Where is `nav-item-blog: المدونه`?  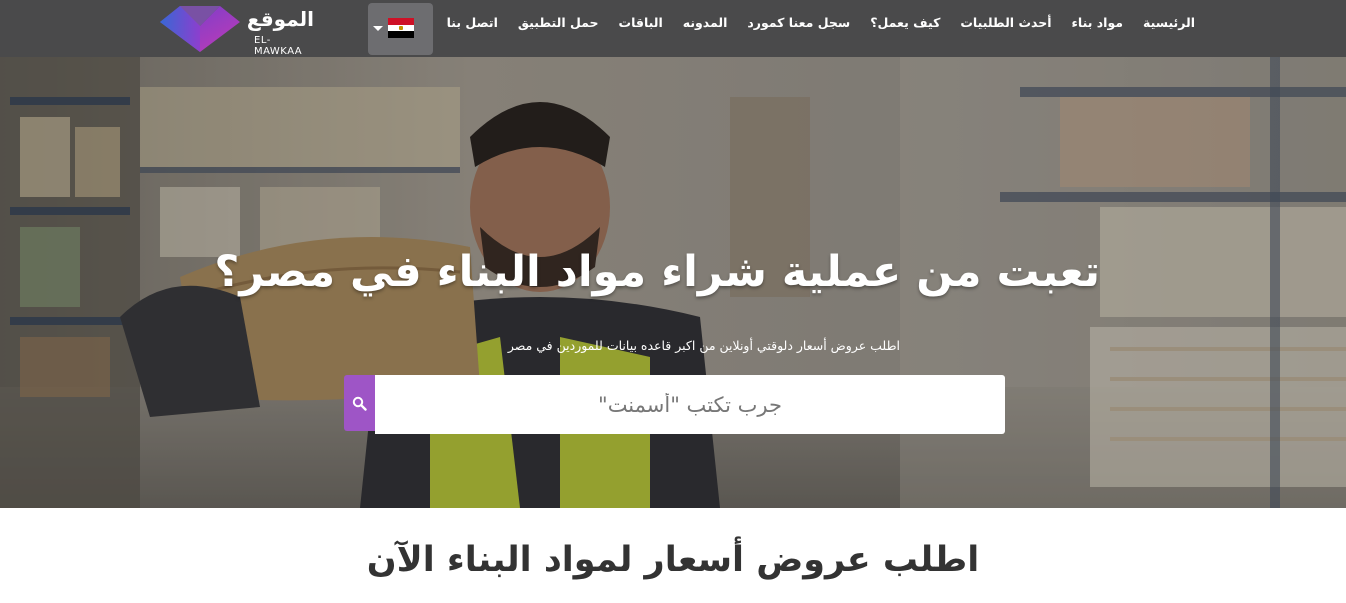
nav-item-blog: المدونه is located at coordinates (705, 22).